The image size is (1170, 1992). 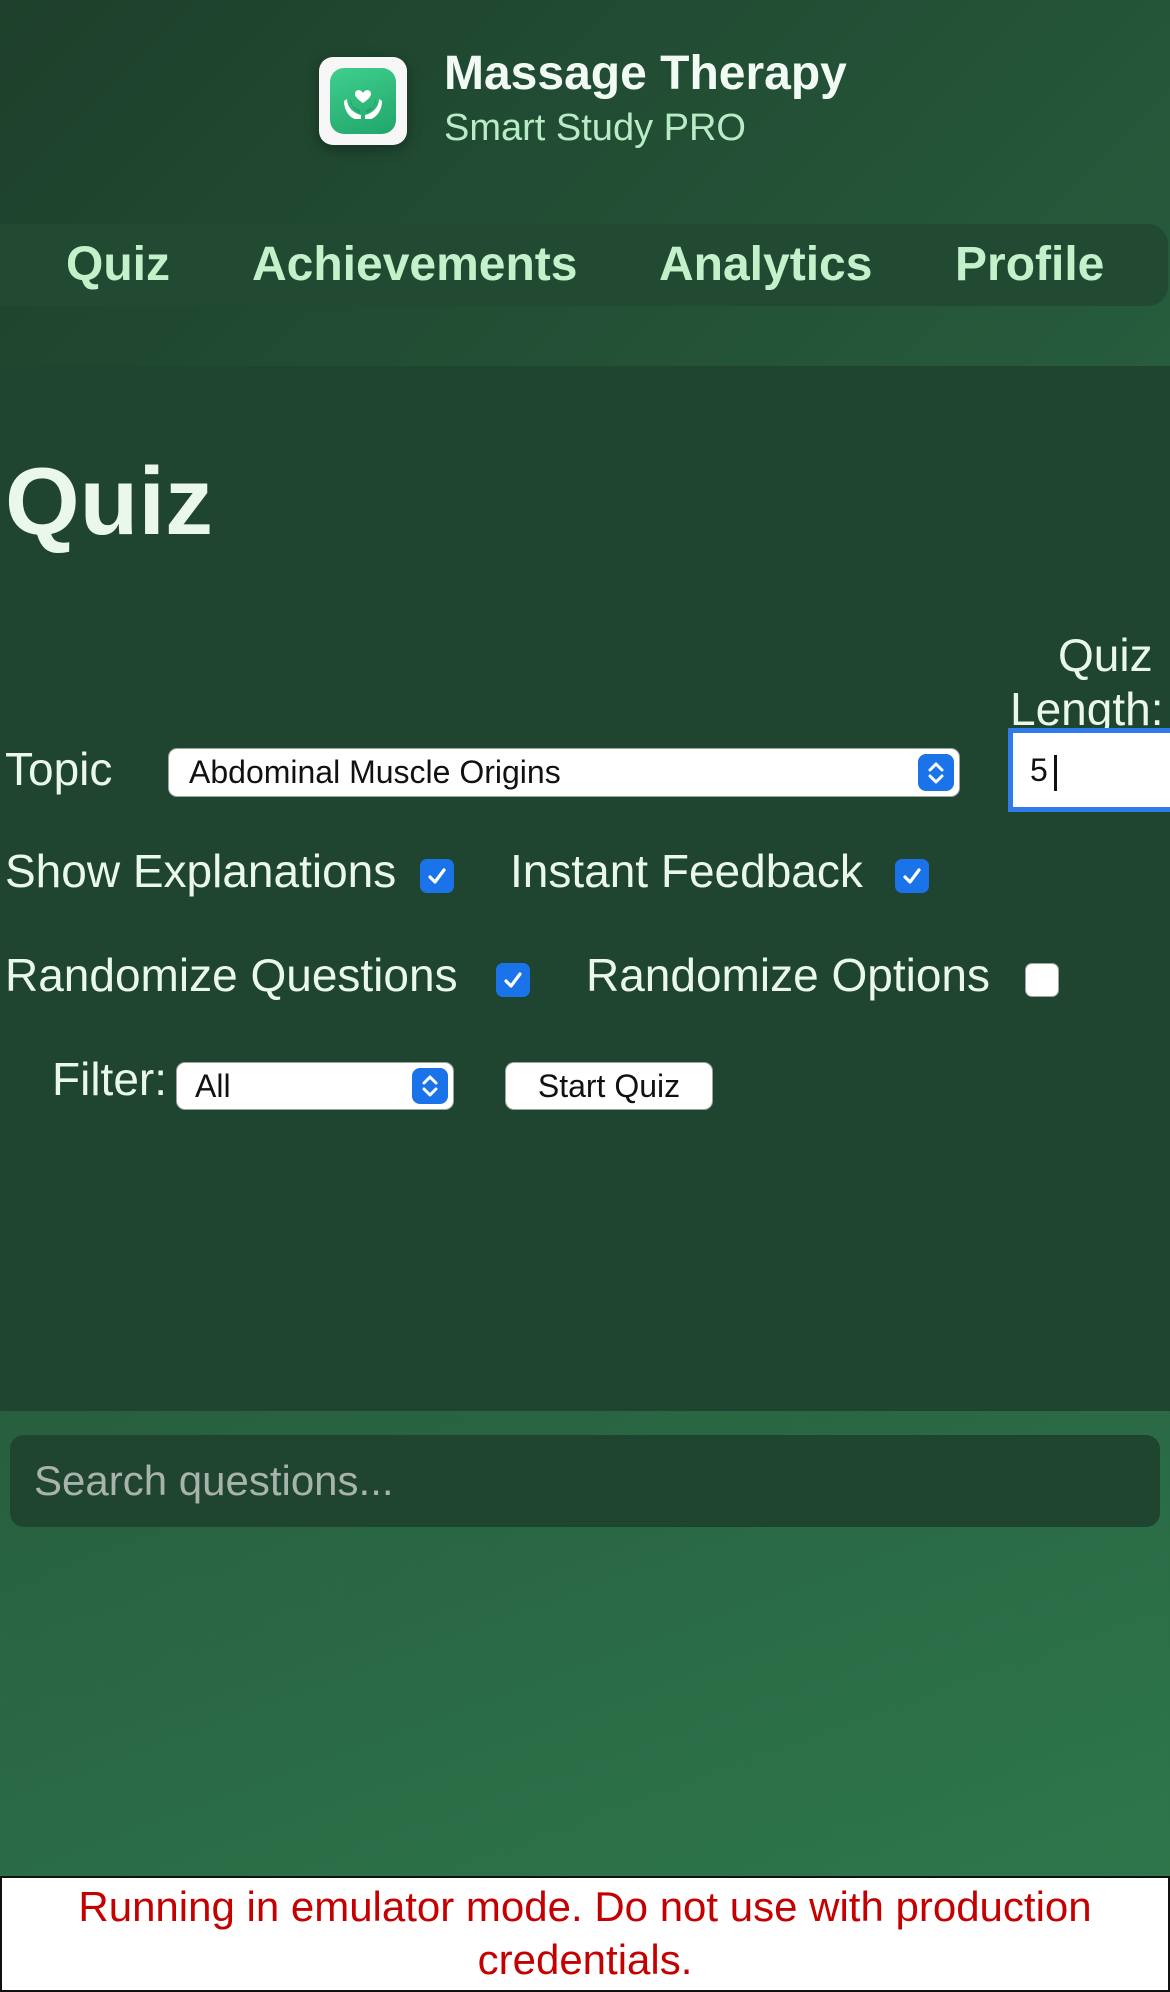 What do you see at coordinates (1055, 773) in the screenshot?
I see `text-caret` at bounding box center [1055, 773].